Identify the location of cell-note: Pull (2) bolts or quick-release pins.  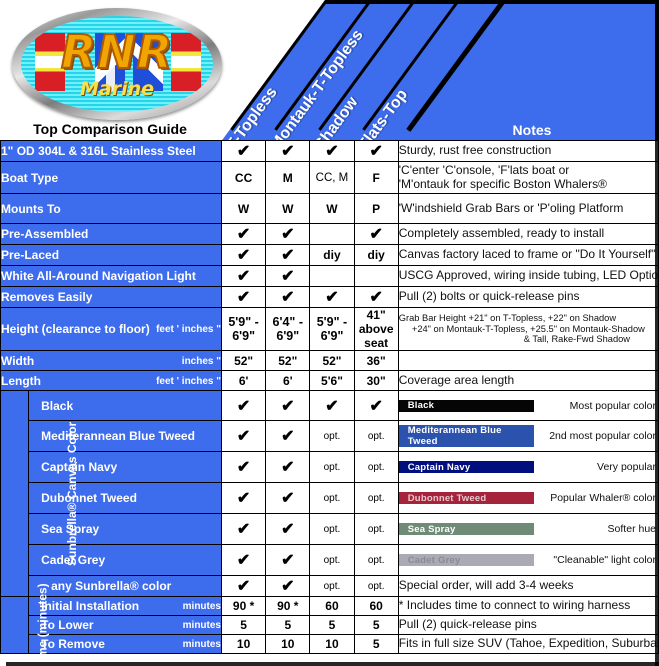
(528, 297).